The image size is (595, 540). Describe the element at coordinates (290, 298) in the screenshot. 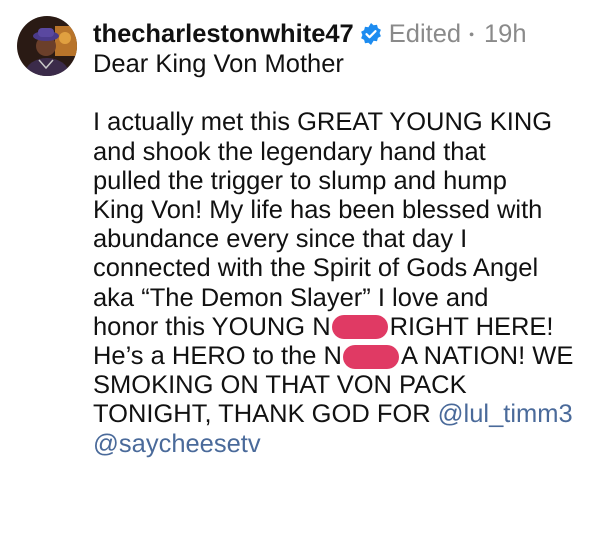

I see `comment-text: aka “The Demon Slayer” I love and` at that location.